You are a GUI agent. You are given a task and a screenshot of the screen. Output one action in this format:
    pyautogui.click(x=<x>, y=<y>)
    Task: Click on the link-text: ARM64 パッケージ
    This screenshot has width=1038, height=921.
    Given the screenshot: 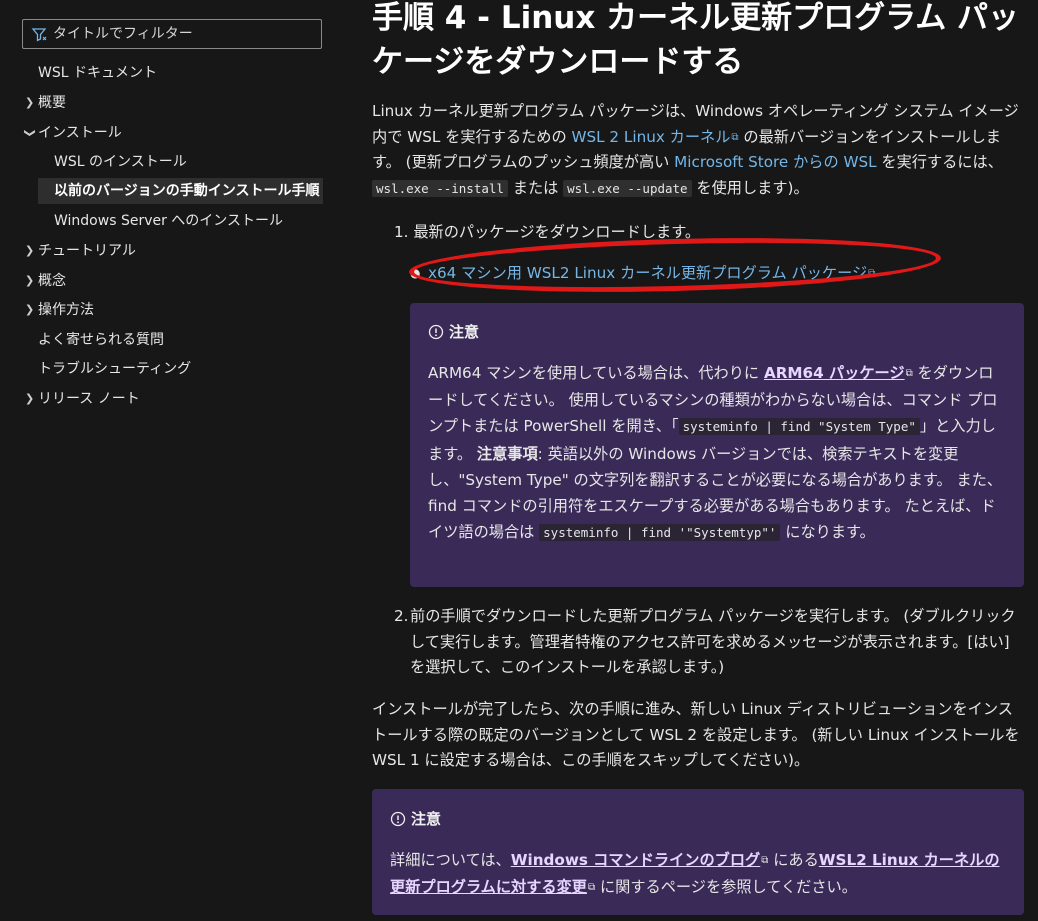 What is the action you would take?
    pyautogui.click(x=834, y=373)
    